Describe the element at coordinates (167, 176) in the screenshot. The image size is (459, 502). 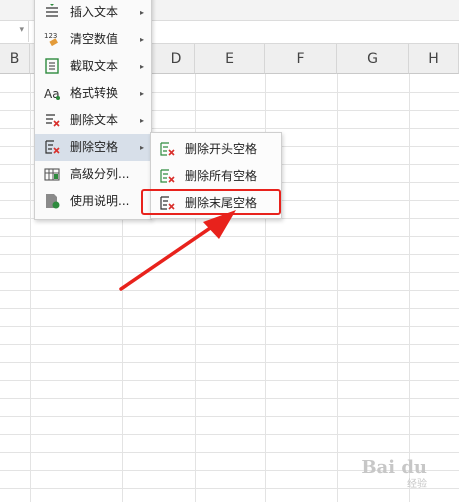
I see `delete-all-spaces-icon` at that location.